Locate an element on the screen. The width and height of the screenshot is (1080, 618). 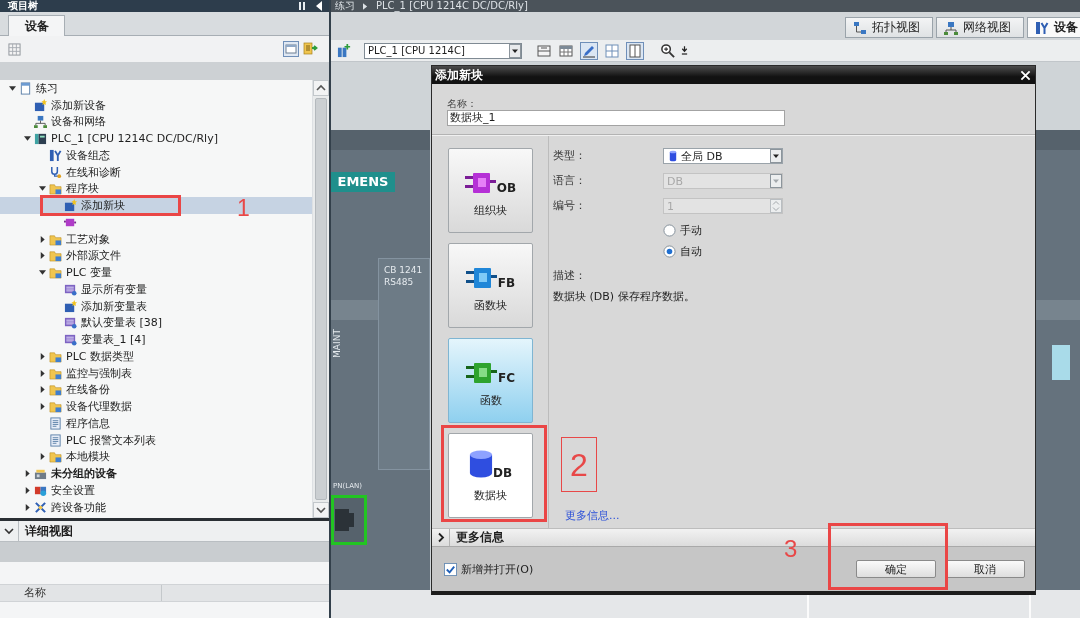
tree-item: 在线备份 is located at coordinates (156, 390).